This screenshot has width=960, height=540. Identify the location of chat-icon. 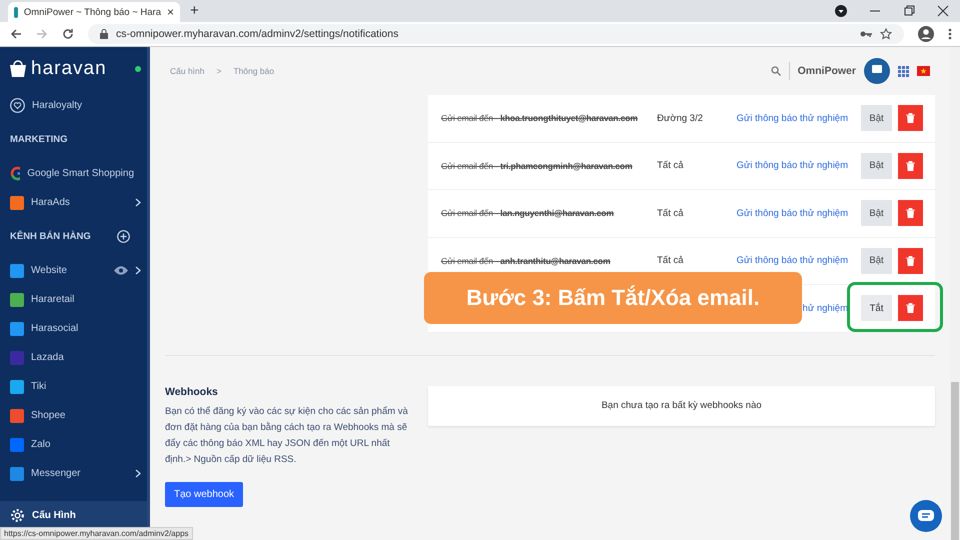
(926, 516).